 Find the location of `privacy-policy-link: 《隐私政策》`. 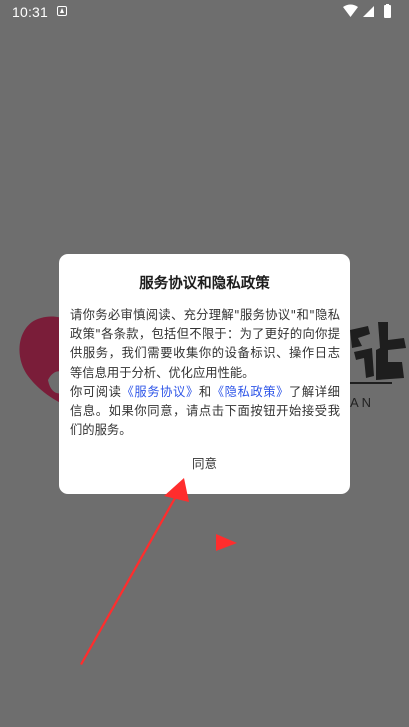

privacy-policy-link: 《隐私政策》 is located at coordinates (250, 392).